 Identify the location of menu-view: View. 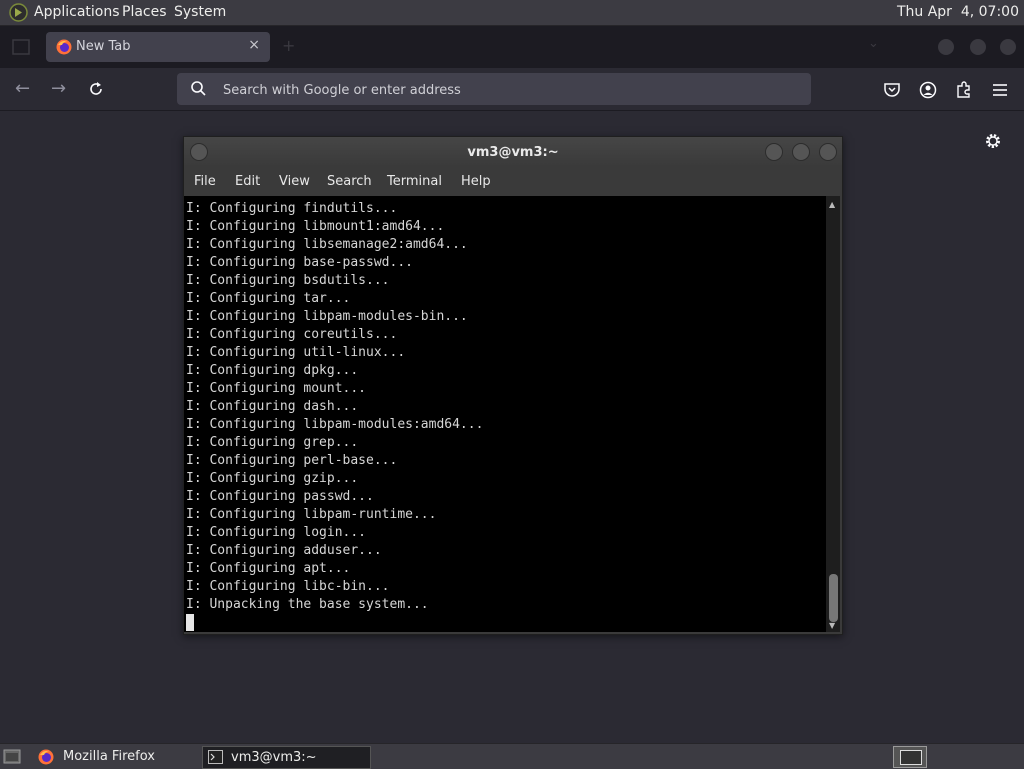
(294, 181).